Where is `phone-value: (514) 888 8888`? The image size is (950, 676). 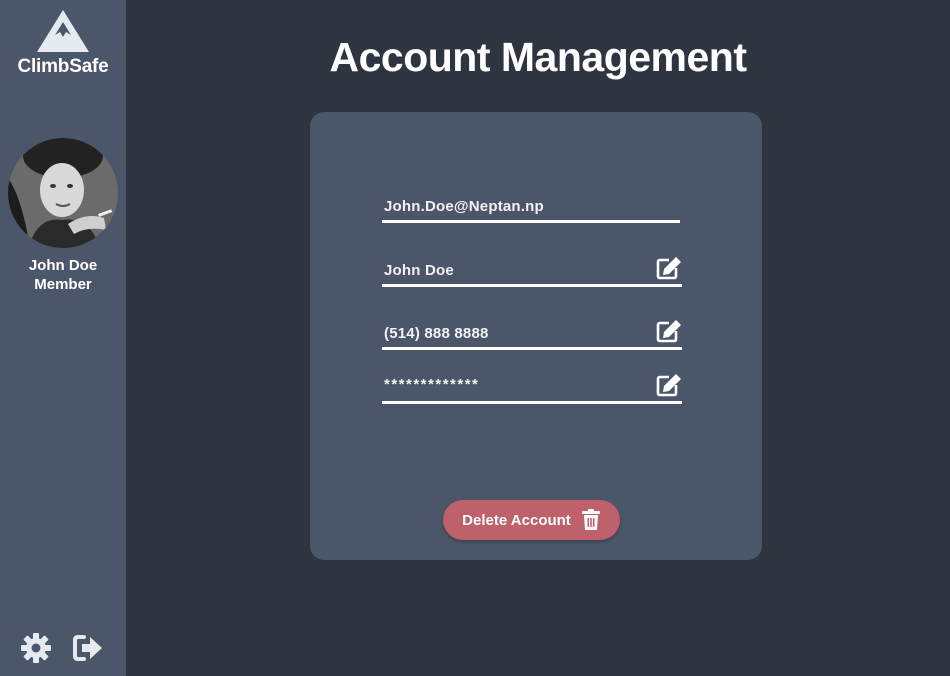 phone-value: (514) 888 8888 is located at coordinates (436, 333).